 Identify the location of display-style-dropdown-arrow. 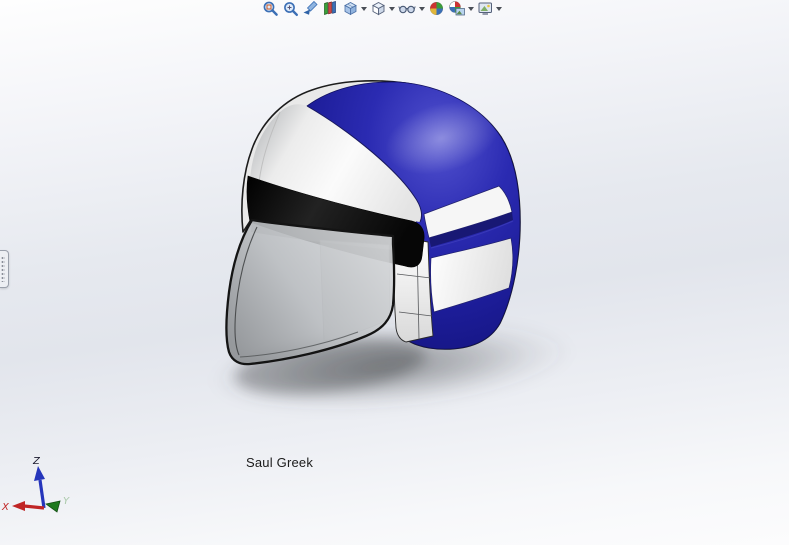
(392, 8).